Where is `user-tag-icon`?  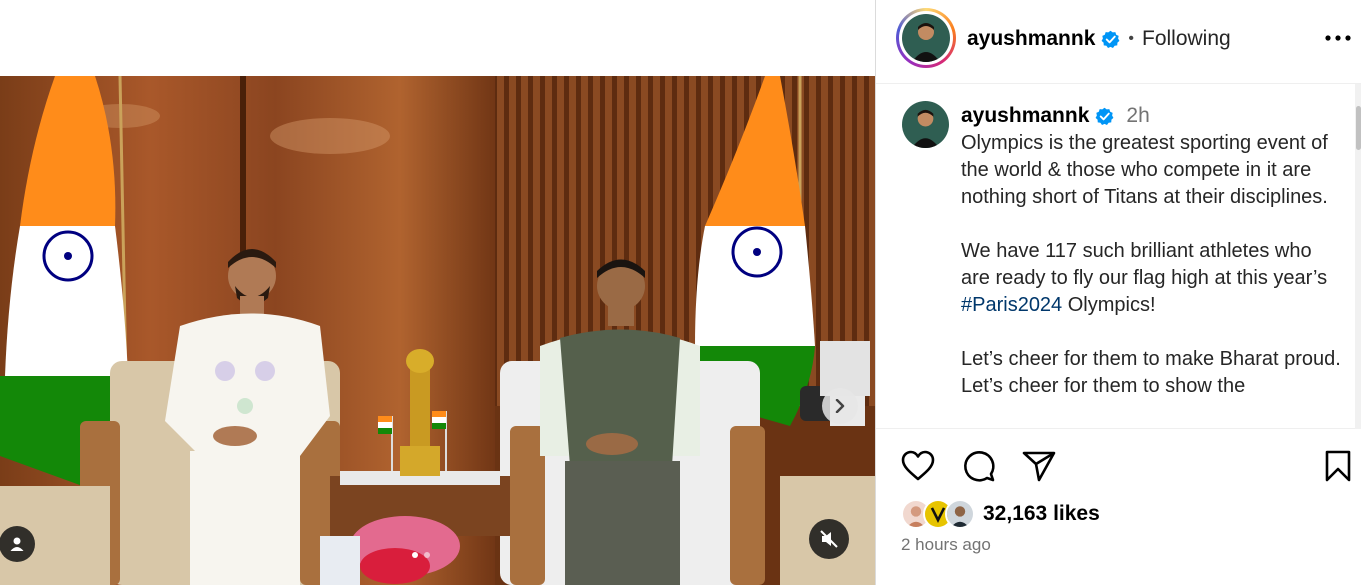
user-tag-icon is located at coordinates (17, 544).